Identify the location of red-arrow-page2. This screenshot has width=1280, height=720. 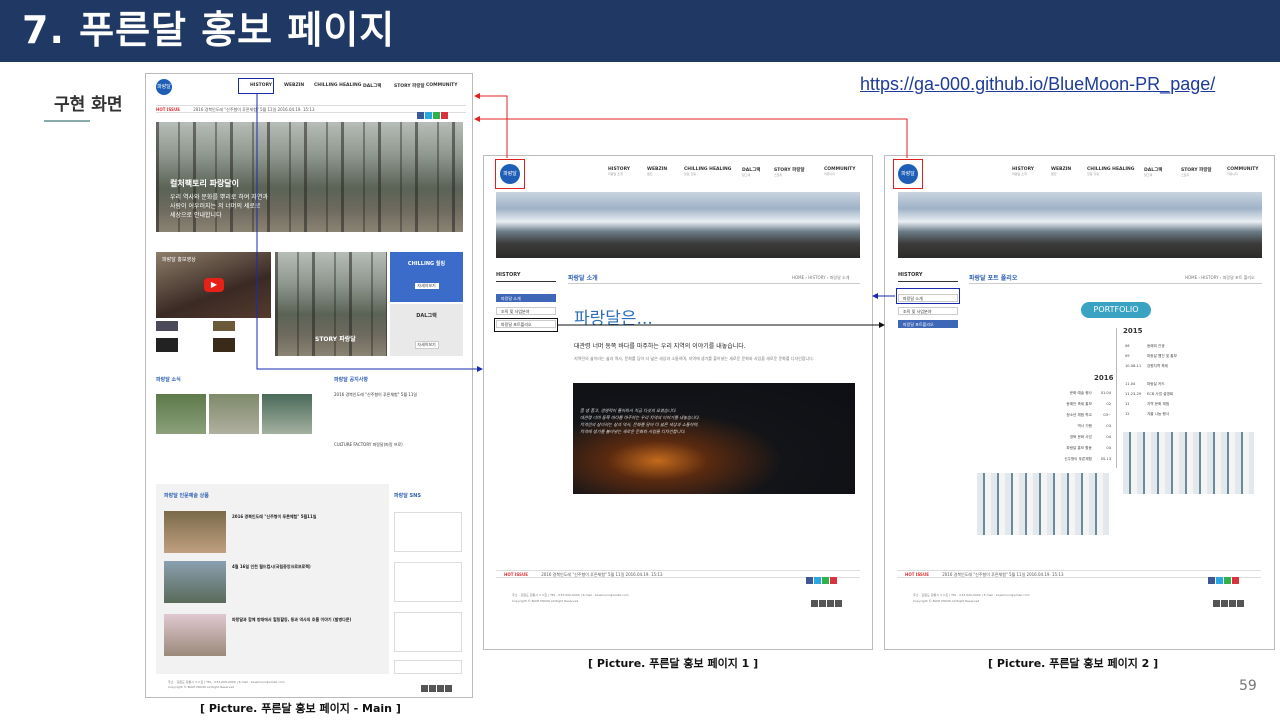
(691, 137).